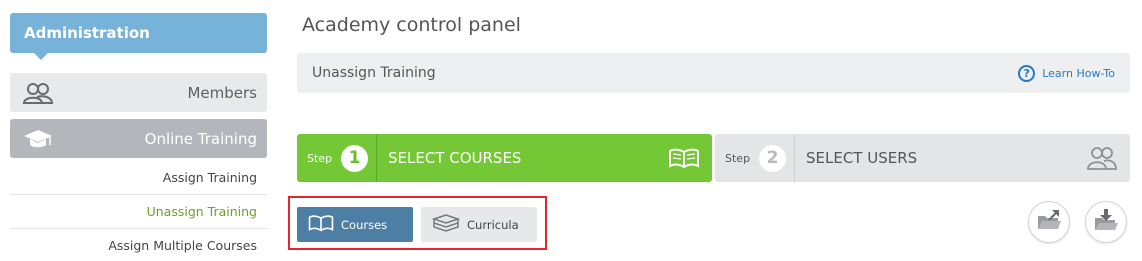  What do you see at coordinates (411, 25) in the screenshot?
I see `page-title: Academy control panel` at bounding box center [411, 25].